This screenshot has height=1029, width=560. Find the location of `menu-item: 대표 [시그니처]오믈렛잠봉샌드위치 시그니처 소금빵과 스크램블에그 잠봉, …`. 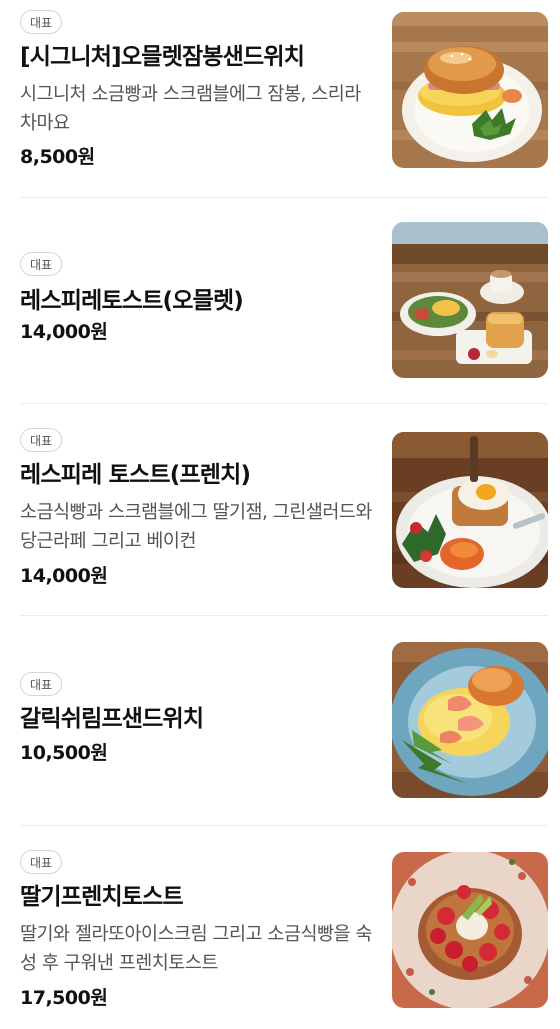

menu-item: 대표 [시그니처]오믈렛잠봉샌드위치 시그니처 소금빵과 스크램블에그 잠봉, … is located at coordinates (284, 90).